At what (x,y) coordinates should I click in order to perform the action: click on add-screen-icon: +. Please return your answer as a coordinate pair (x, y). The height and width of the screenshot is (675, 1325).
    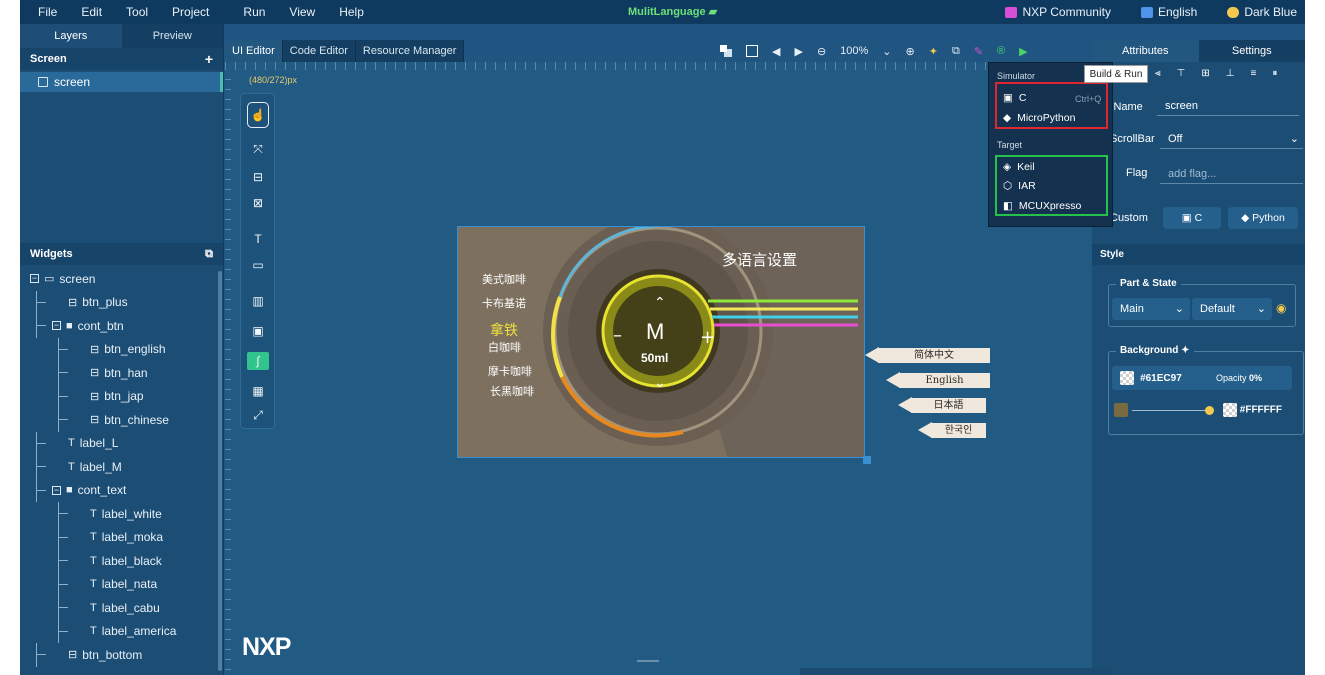
    Looking at the image, I should click on (209, 59).